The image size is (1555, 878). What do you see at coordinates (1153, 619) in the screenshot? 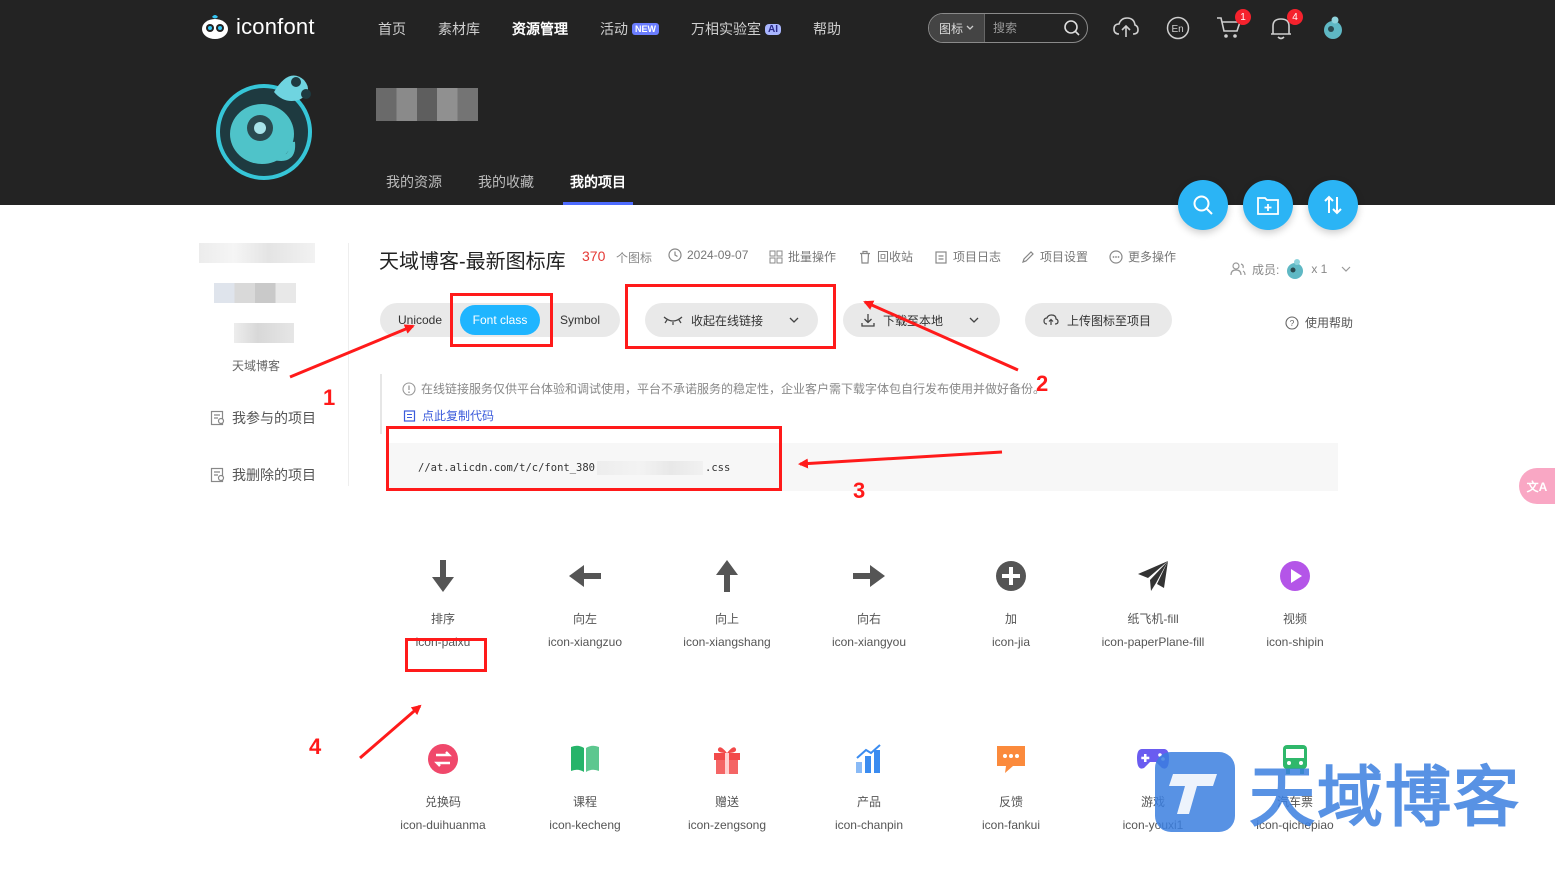
I see `icon-name: 纸飞机-fill` at bounding box center [1153, 619].